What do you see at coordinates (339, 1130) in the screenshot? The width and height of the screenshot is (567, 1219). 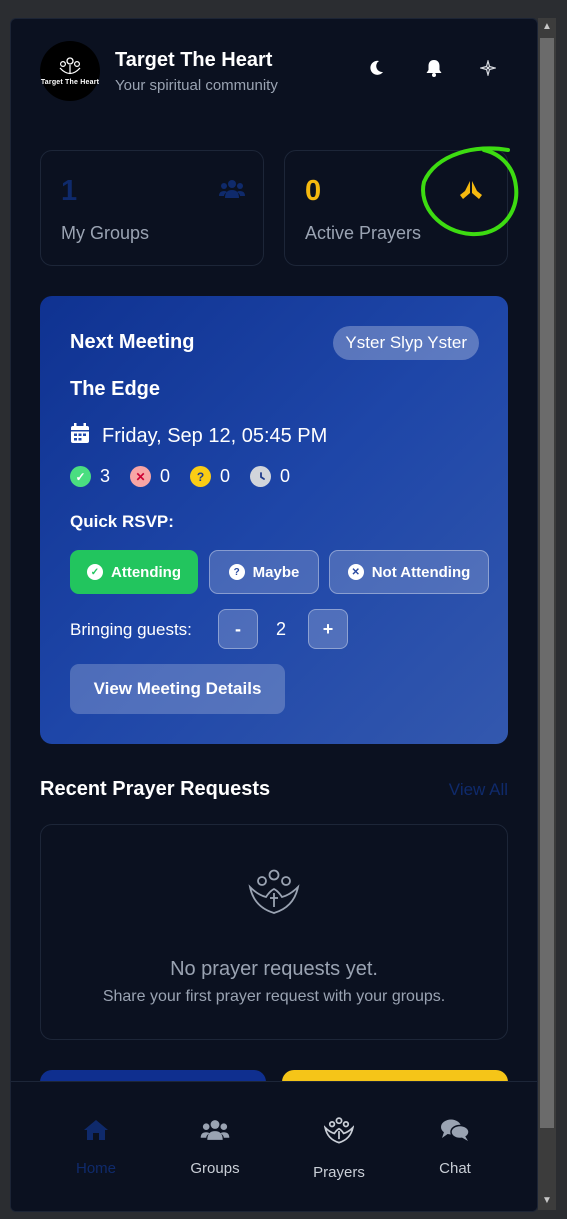 I see `prayer-icon` at bounding box center [339, 1130].